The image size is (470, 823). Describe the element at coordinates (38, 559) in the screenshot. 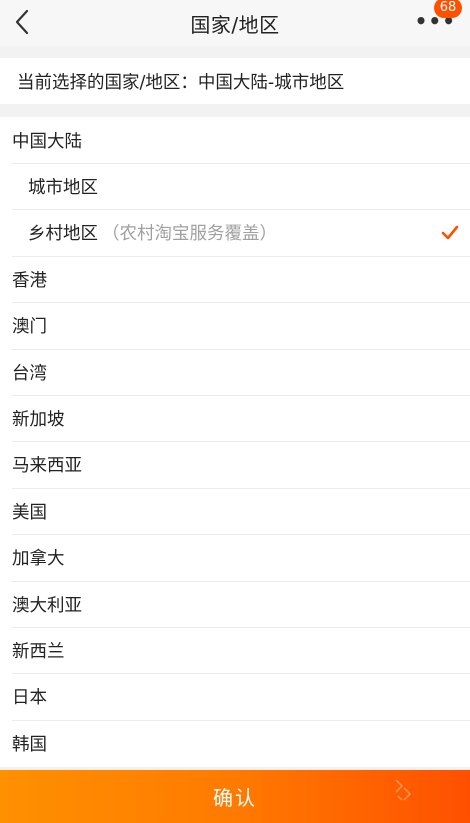

I see `region-item-label: 加拿大` at that location.